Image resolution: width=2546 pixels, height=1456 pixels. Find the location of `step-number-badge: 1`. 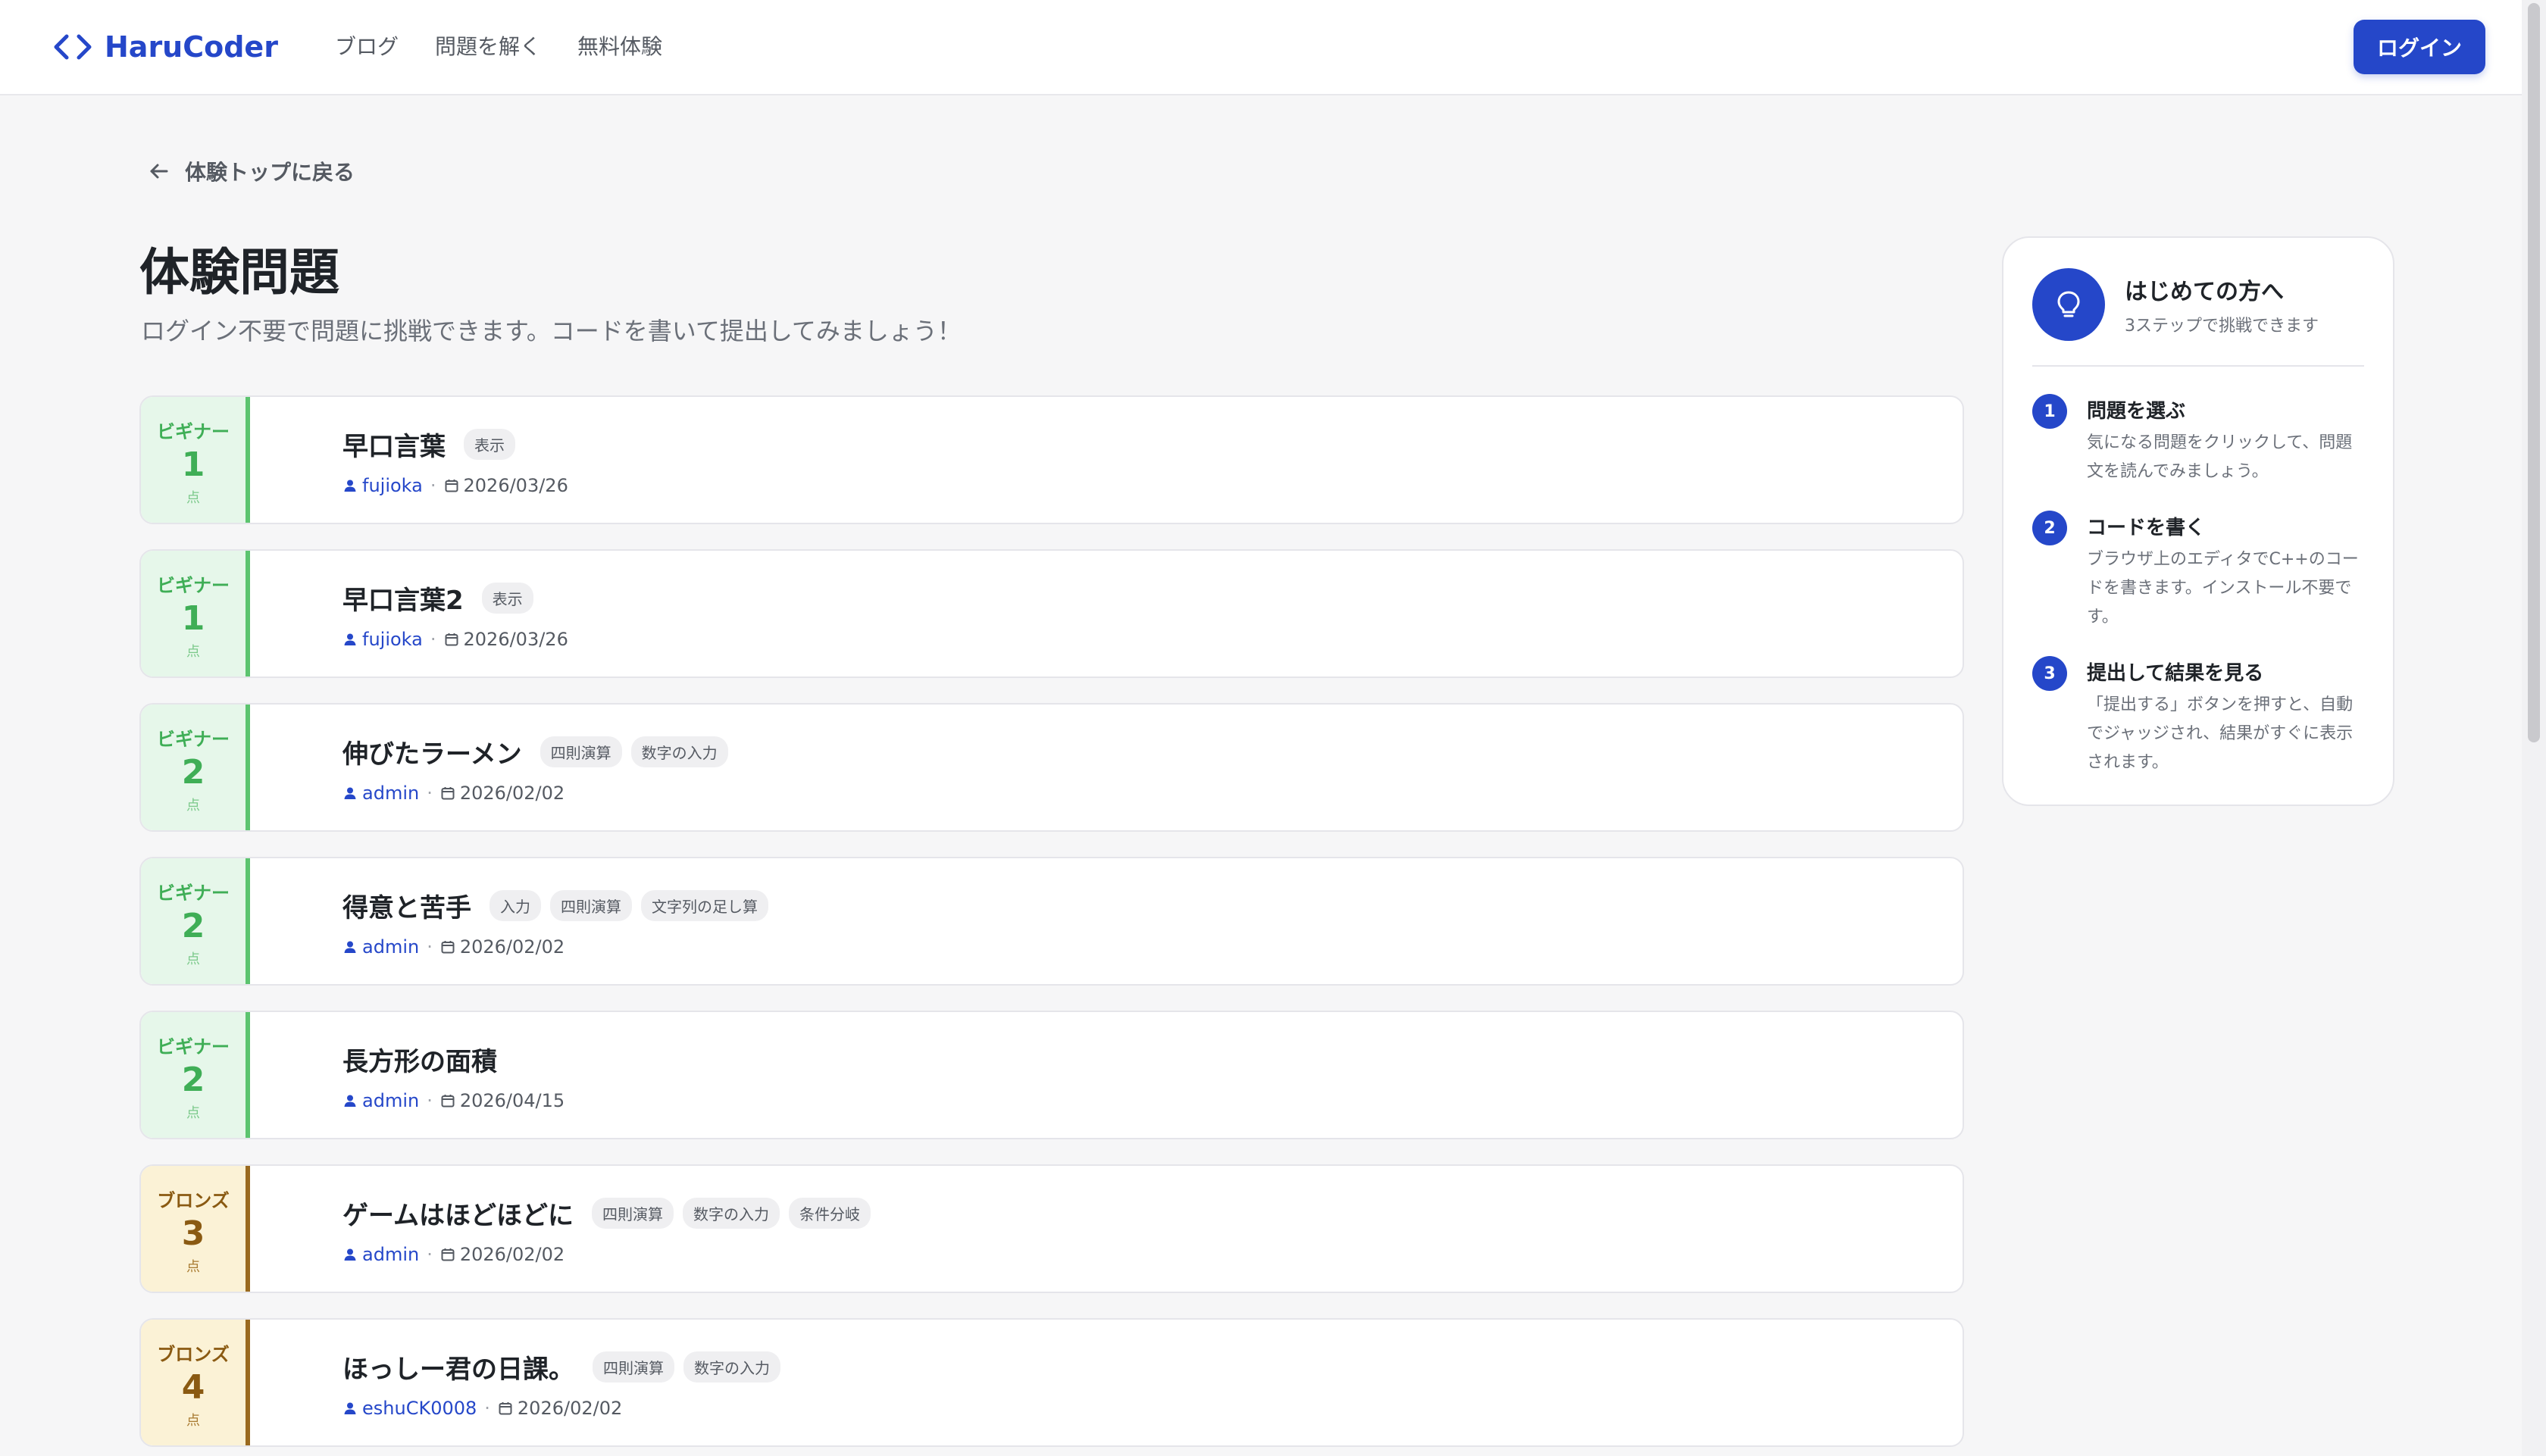

step-number-badge: 1 is located at coordinates (2049, 411).